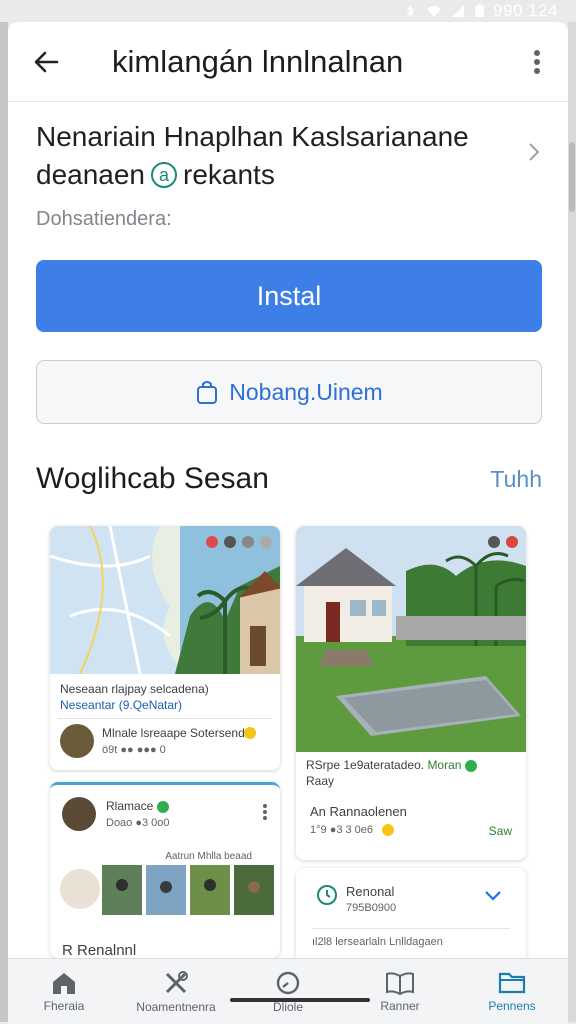  What do you see at coordinates (152, 478) in the screenshot?
I see `section-title: Woglihcab Sesan` at bounding box center [152, 478].